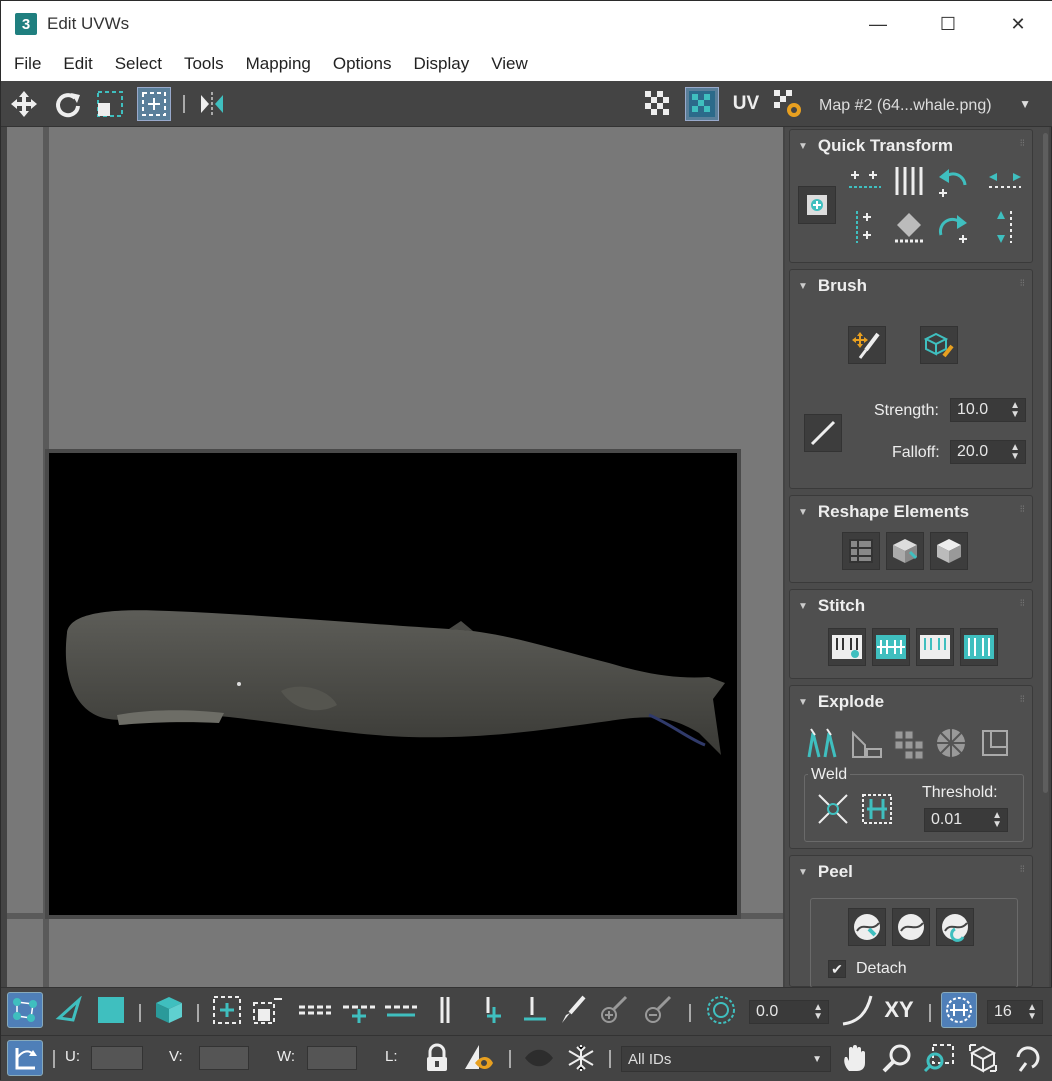 The height and width of the screenshot is (1081, 1052). Describe the element at coordinates (362, 64) in the screenshot. I see `menu-options: Options` at that location.